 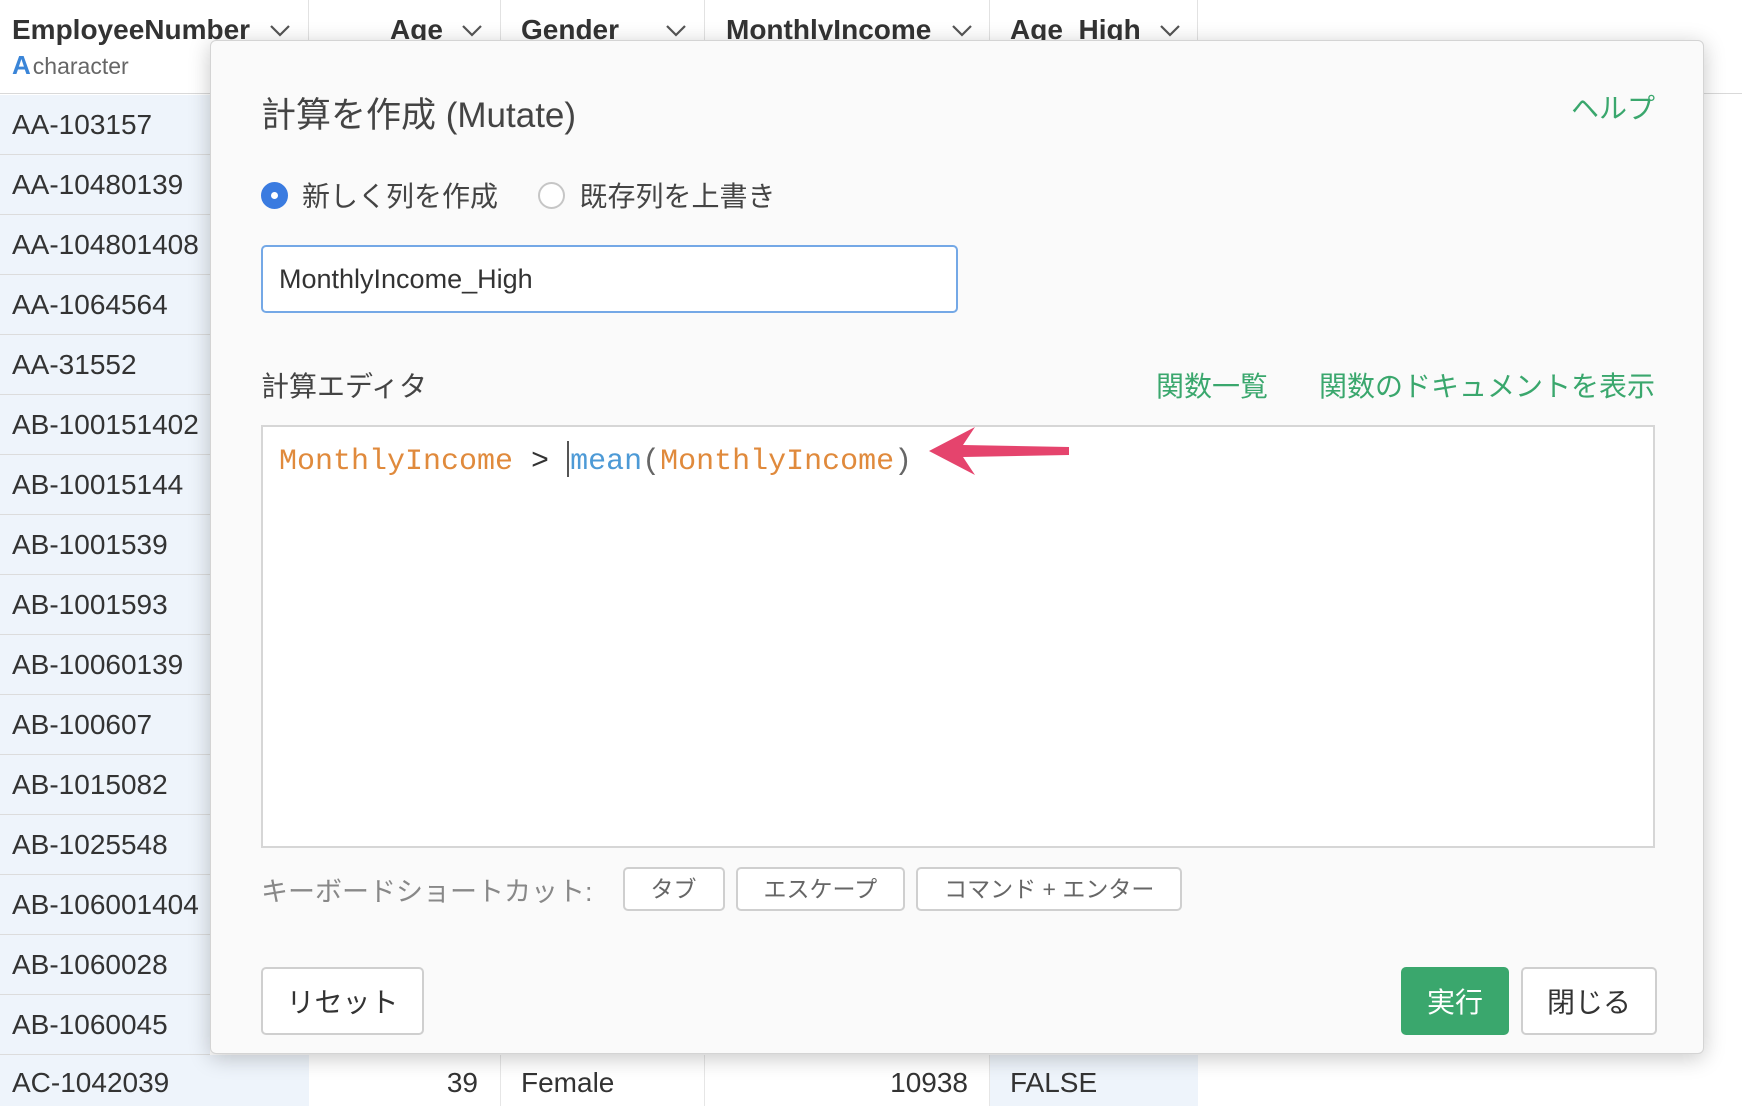 I want to click on table-row: AB-100607, so click(x=105, y=725).